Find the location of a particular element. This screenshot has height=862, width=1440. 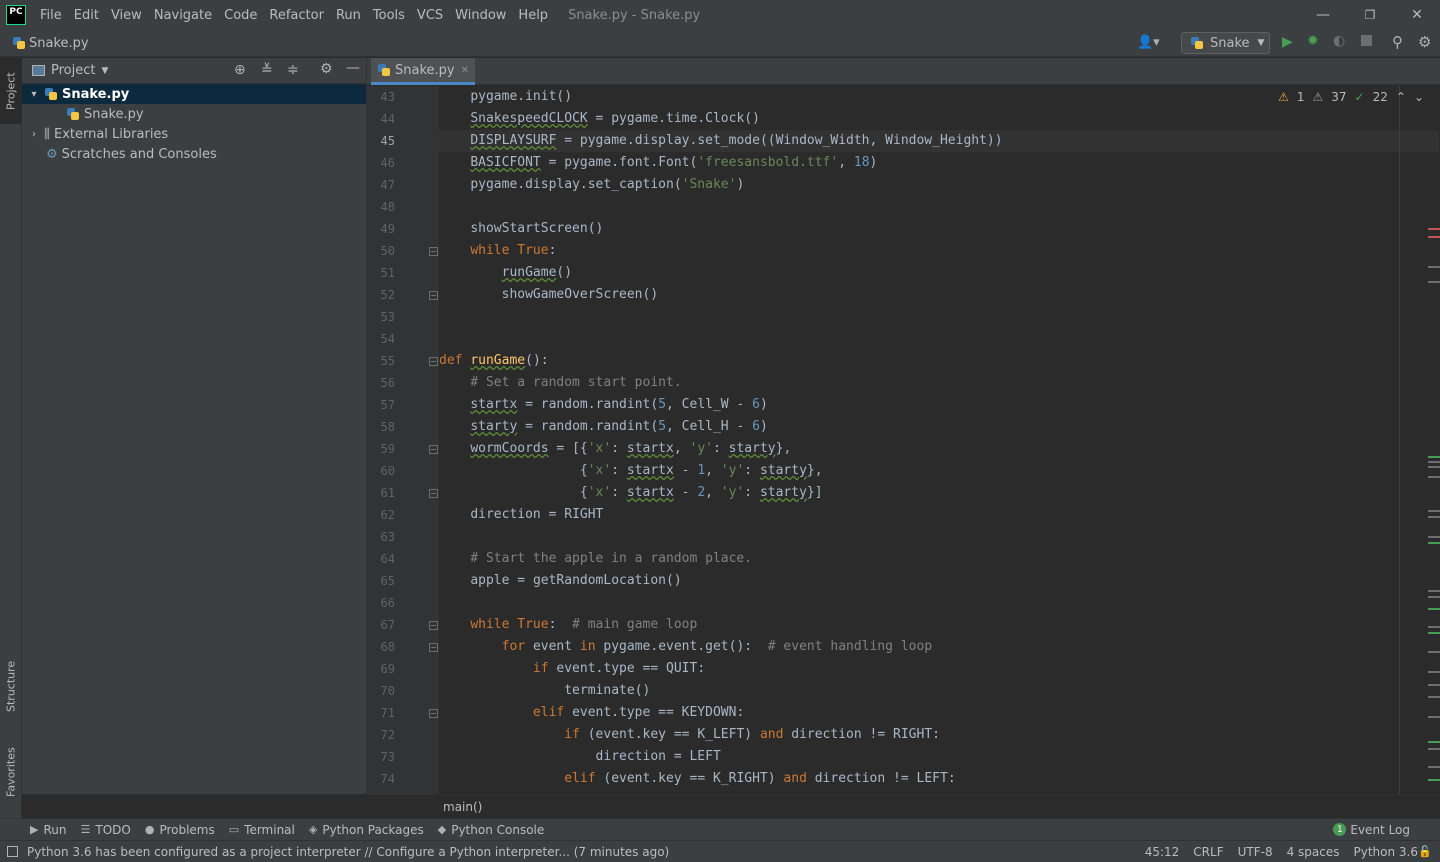

previous-highlight-icon: ⌃ is located at coordinates (1401, 97).